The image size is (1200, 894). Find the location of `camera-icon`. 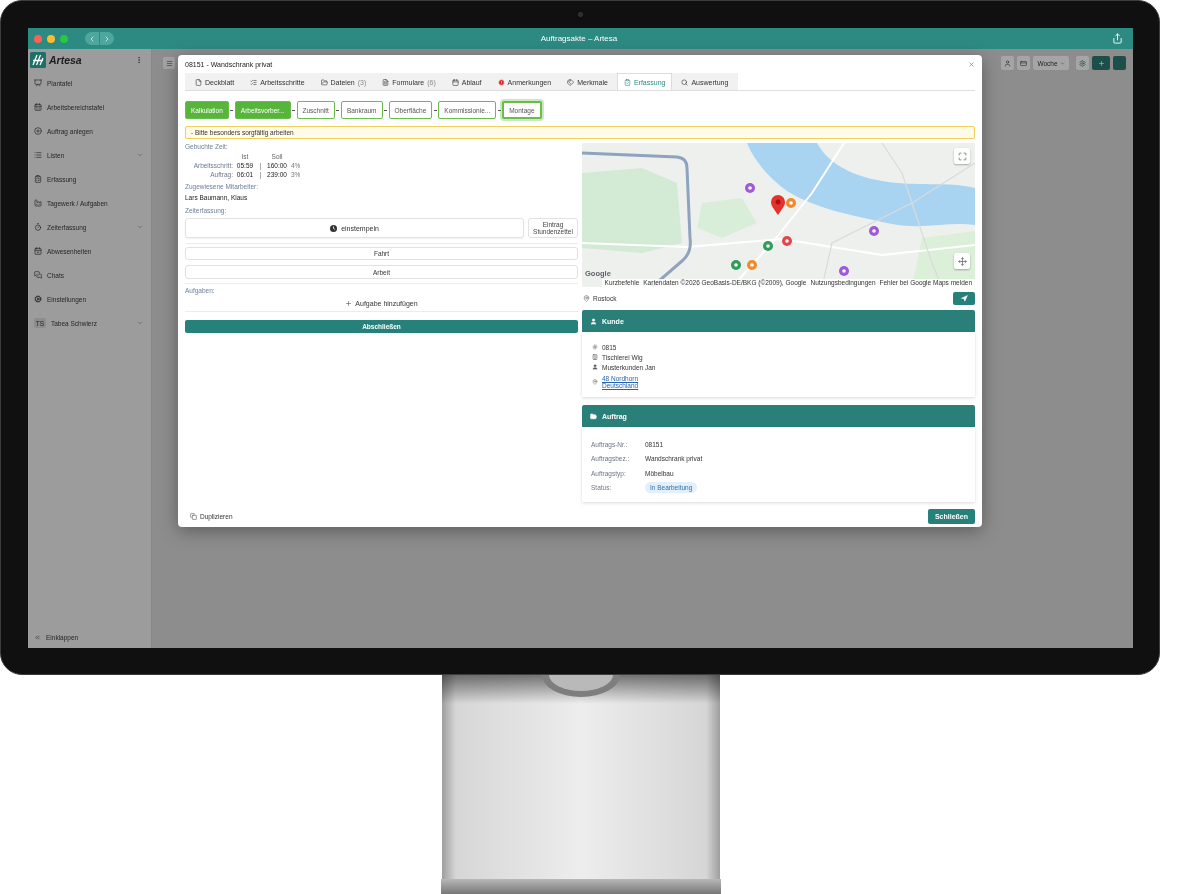

camera-icon is located at coordinates (580, 14).